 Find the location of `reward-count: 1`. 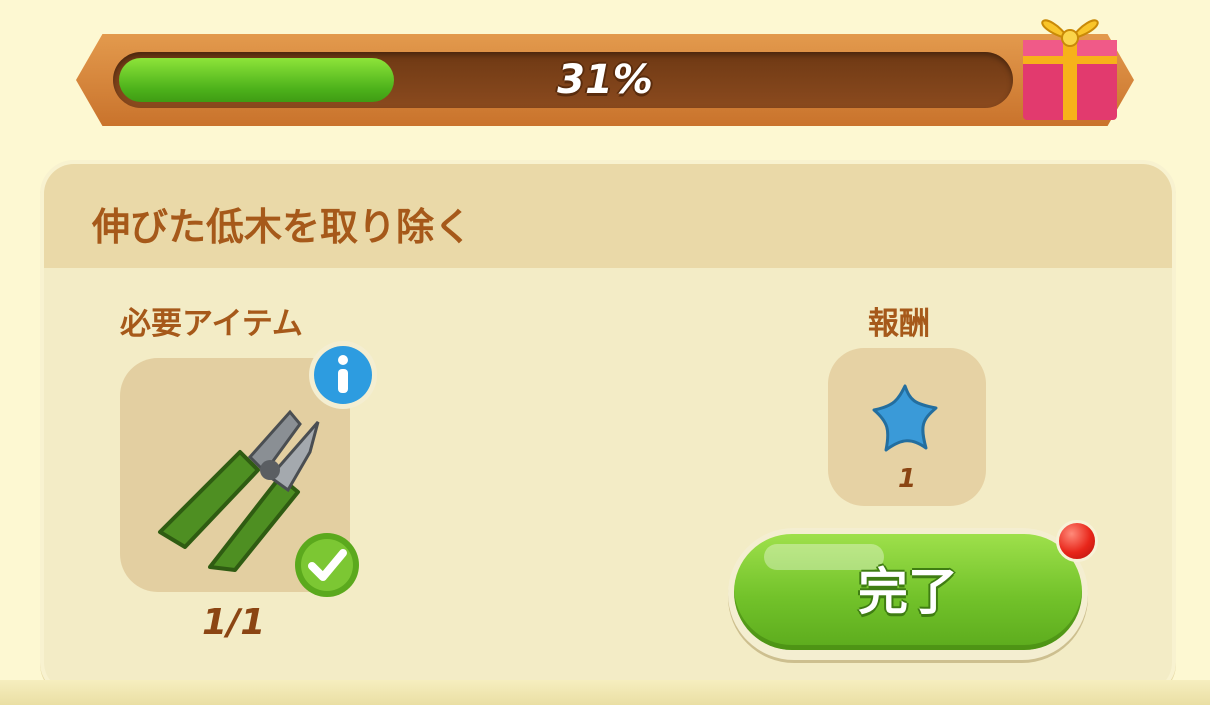

reward-count: 1 is located at coordinates (907, 479).